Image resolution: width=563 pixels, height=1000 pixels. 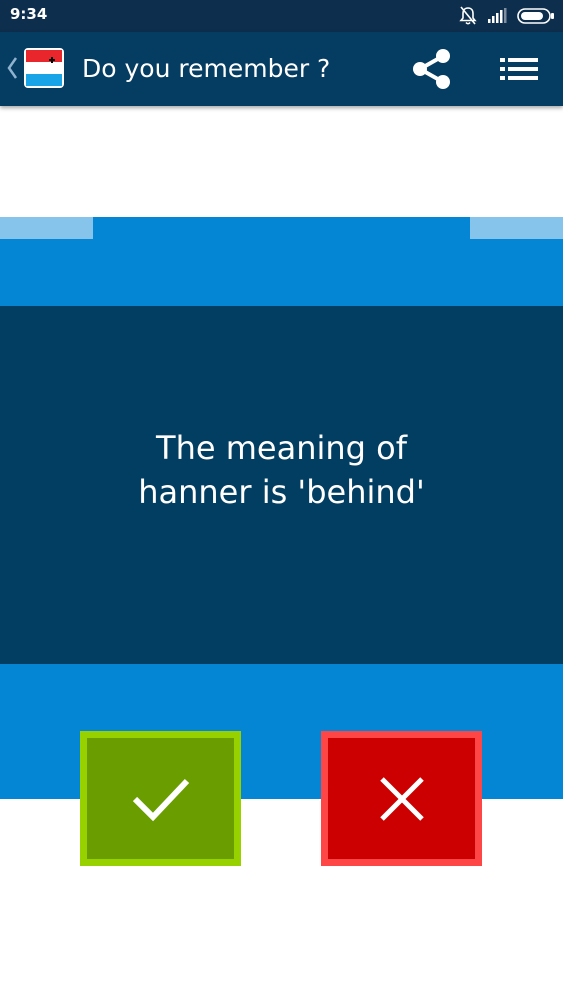 I want to click on status-icons, so click(x=507, y=16).